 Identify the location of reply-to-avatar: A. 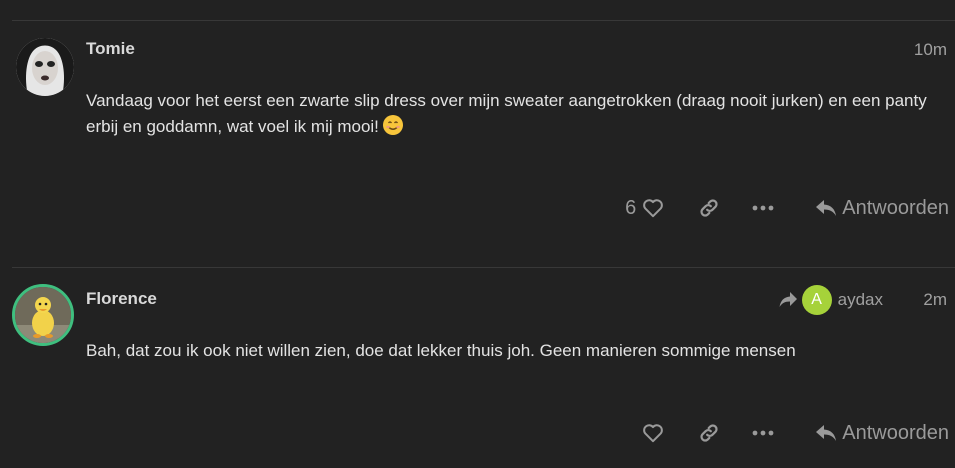
(816, 300).